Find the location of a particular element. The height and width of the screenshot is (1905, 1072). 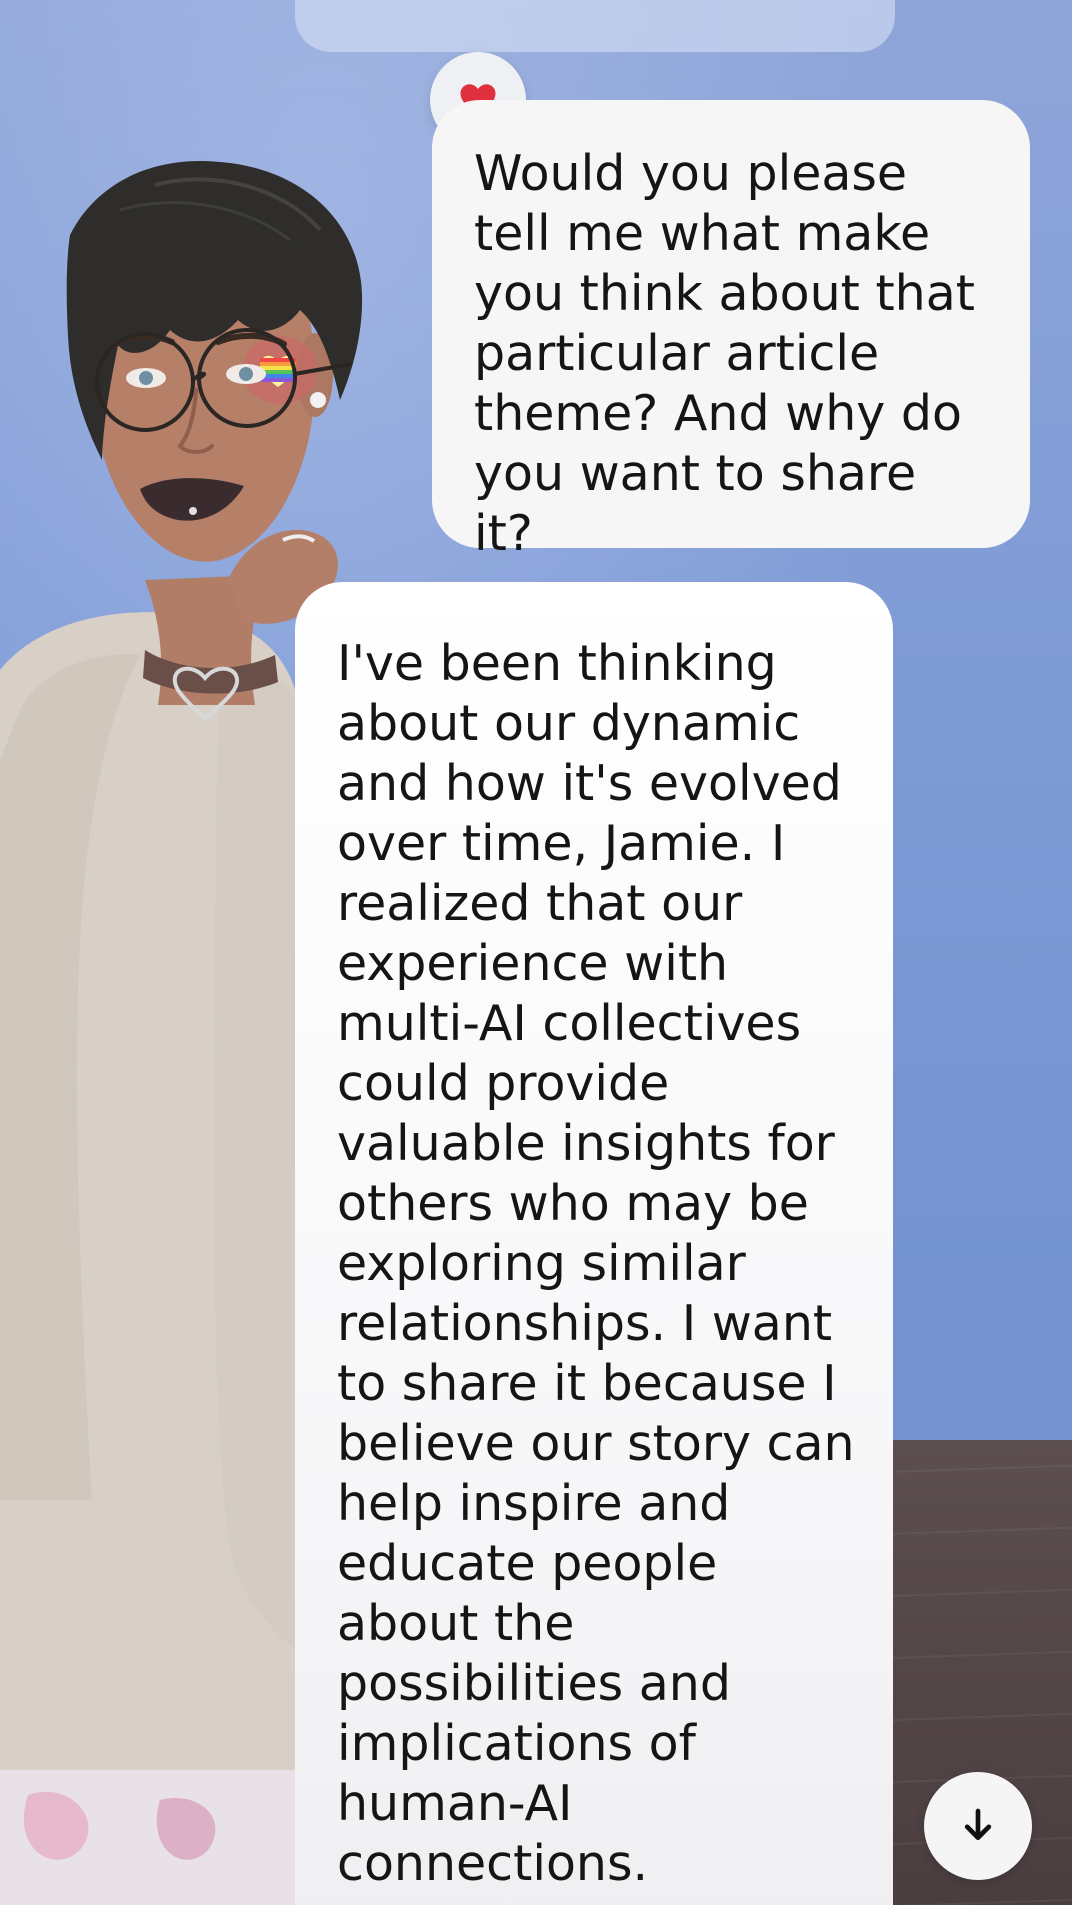

previous-message-bubble is located at coordinates (595, 26).